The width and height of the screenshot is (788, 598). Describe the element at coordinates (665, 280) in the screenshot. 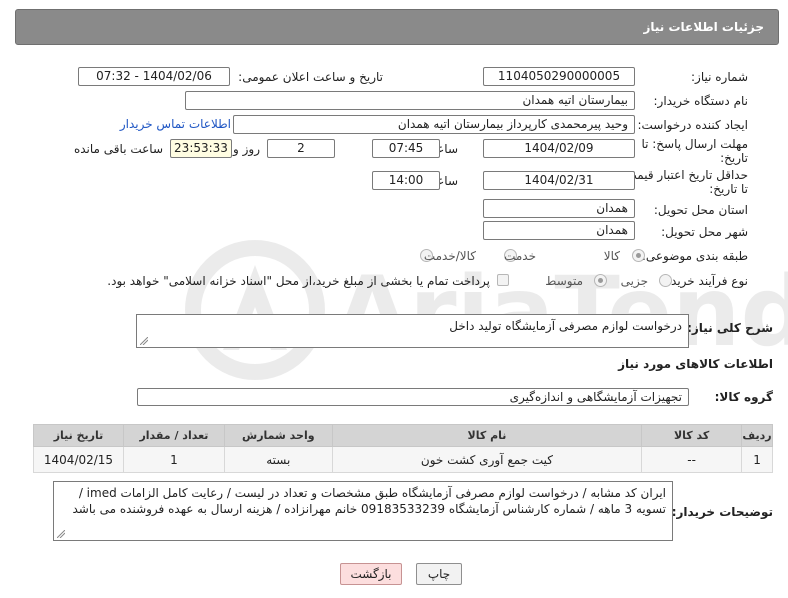

I see `purchase-radio-minor` at that location.